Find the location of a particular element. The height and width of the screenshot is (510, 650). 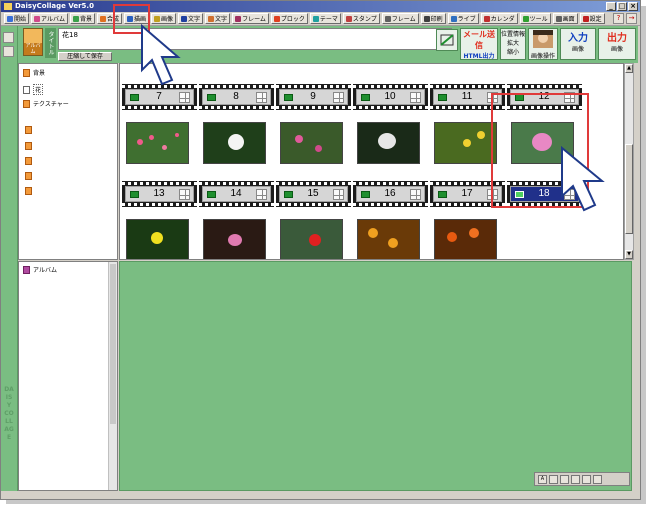

title-input: 花18 is located at coordinates (255, 39).